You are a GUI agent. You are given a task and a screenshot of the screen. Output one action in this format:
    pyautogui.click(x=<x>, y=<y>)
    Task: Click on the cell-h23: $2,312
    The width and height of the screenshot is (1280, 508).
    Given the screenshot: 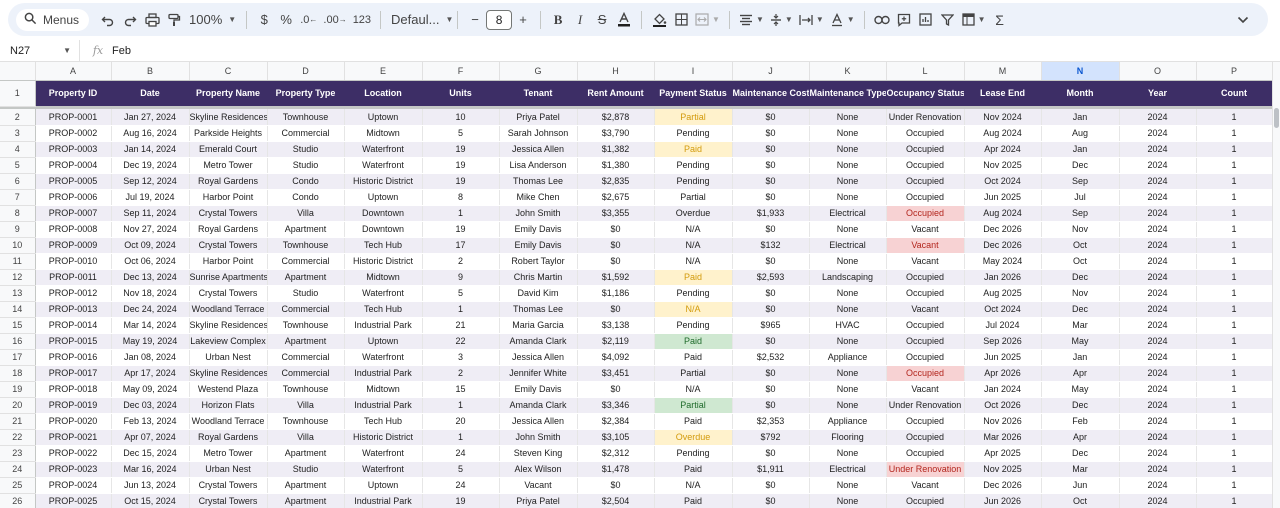 What is the action you would take?
    pyautogui.click(x=616, y=453)
    